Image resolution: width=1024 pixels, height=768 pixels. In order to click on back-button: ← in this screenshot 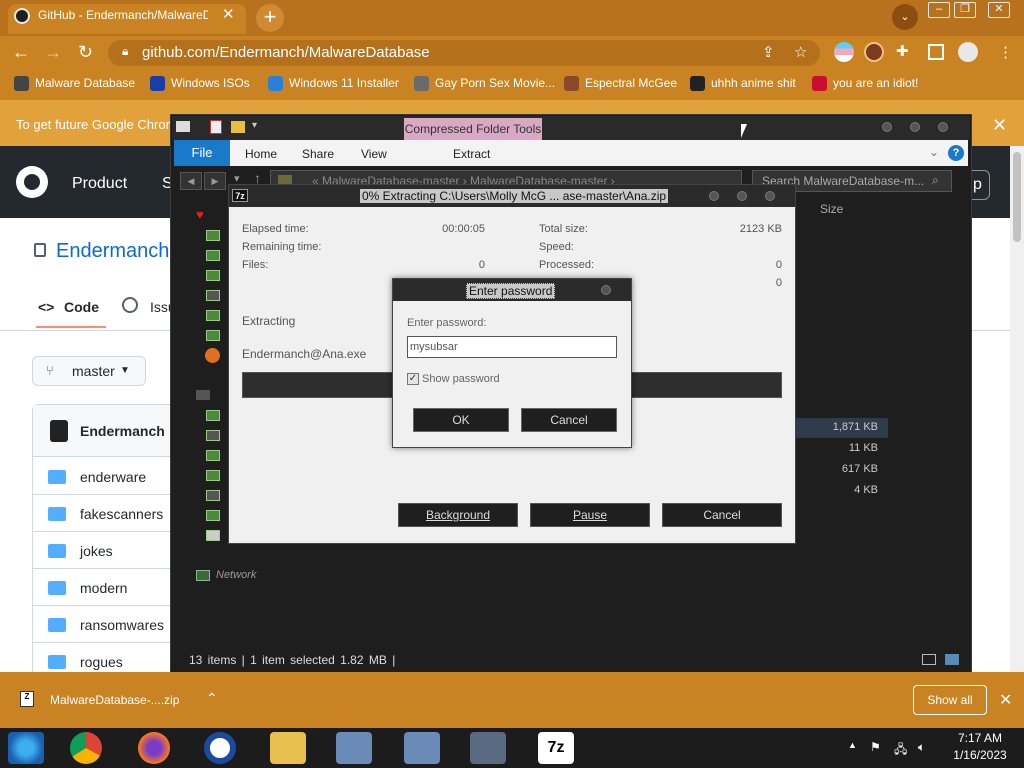, I will do `click(21, 52)`.